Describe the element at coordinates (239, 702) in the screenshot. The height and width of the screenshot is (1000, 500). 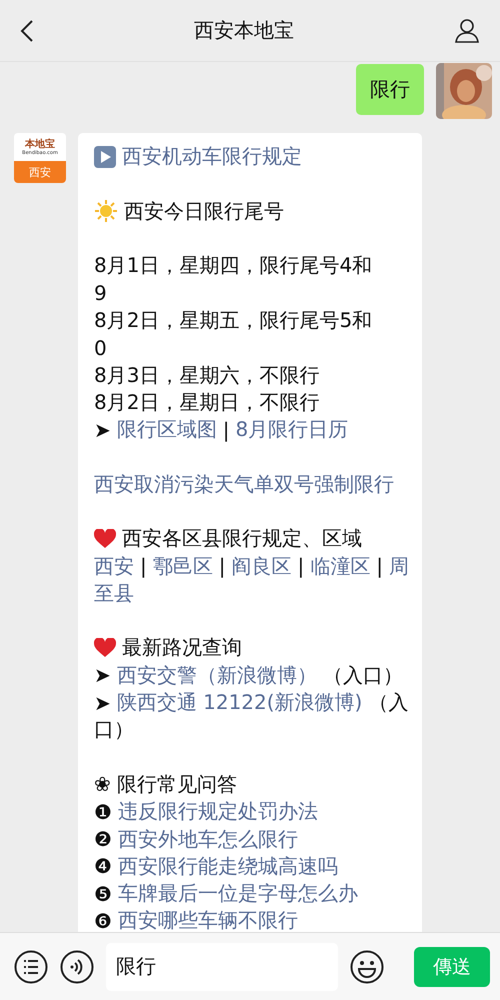
I see `link: 陕西交通 12122(新浪微博)` at that location.